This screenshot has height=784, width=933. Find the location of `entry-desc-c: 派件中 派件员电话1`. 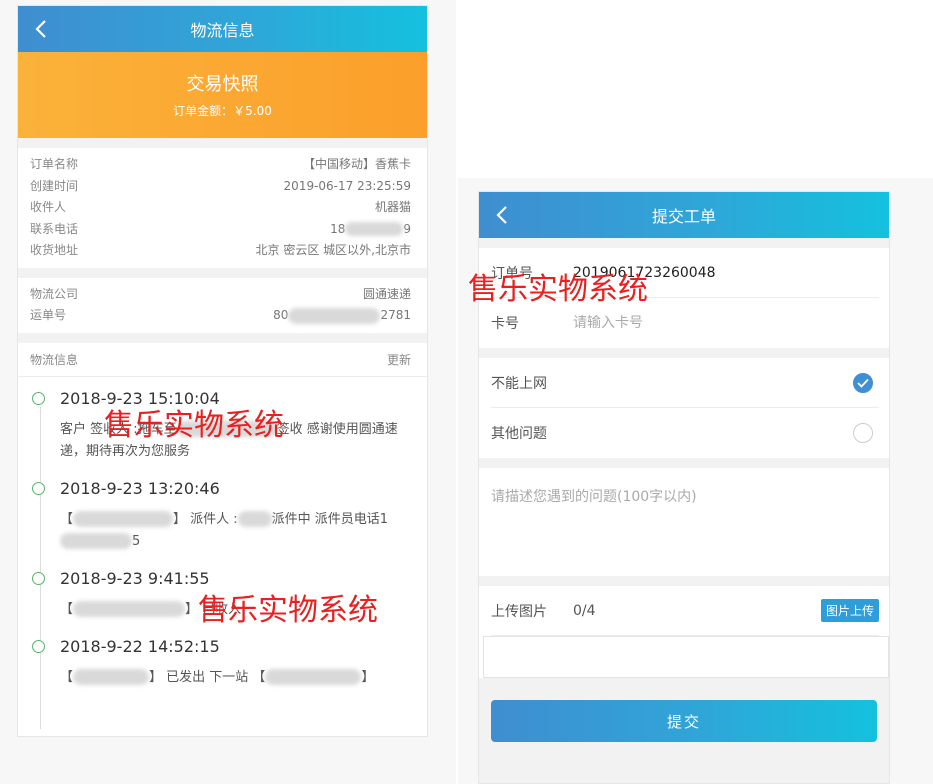

entry-desc-c: 派件中 派件员电话1 is located at coordinates (330, 519).